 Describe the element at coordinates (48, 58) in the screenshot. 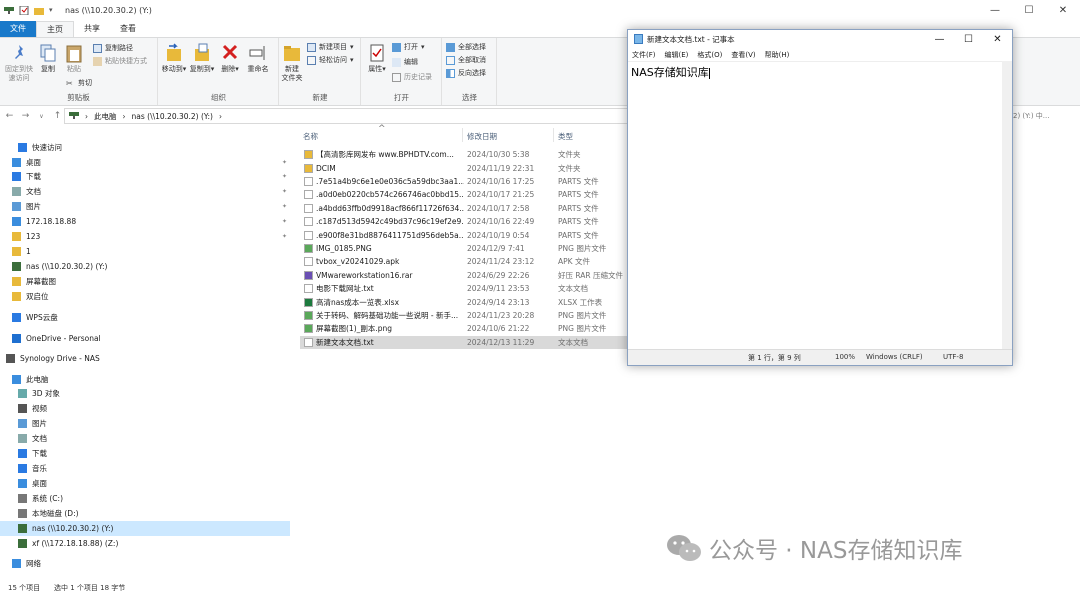

I see `copy-button: 复制` at that location.